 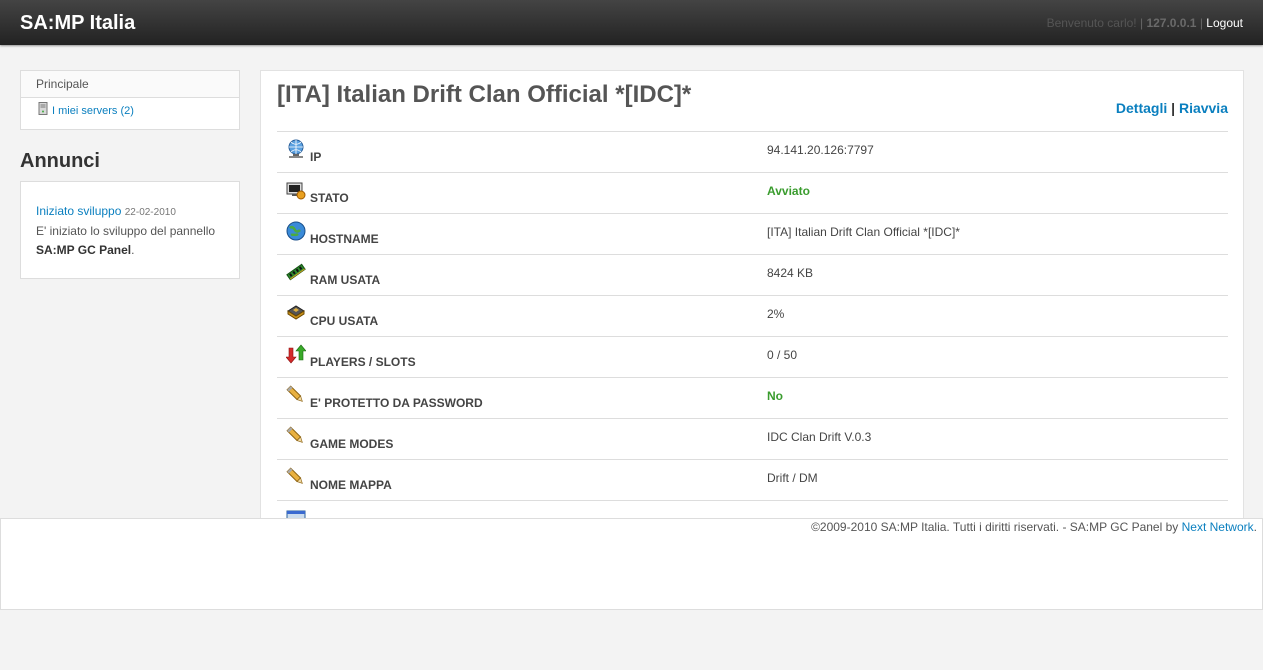 I want to click on announcements-title: Annunci, so click(x=60, y=161).